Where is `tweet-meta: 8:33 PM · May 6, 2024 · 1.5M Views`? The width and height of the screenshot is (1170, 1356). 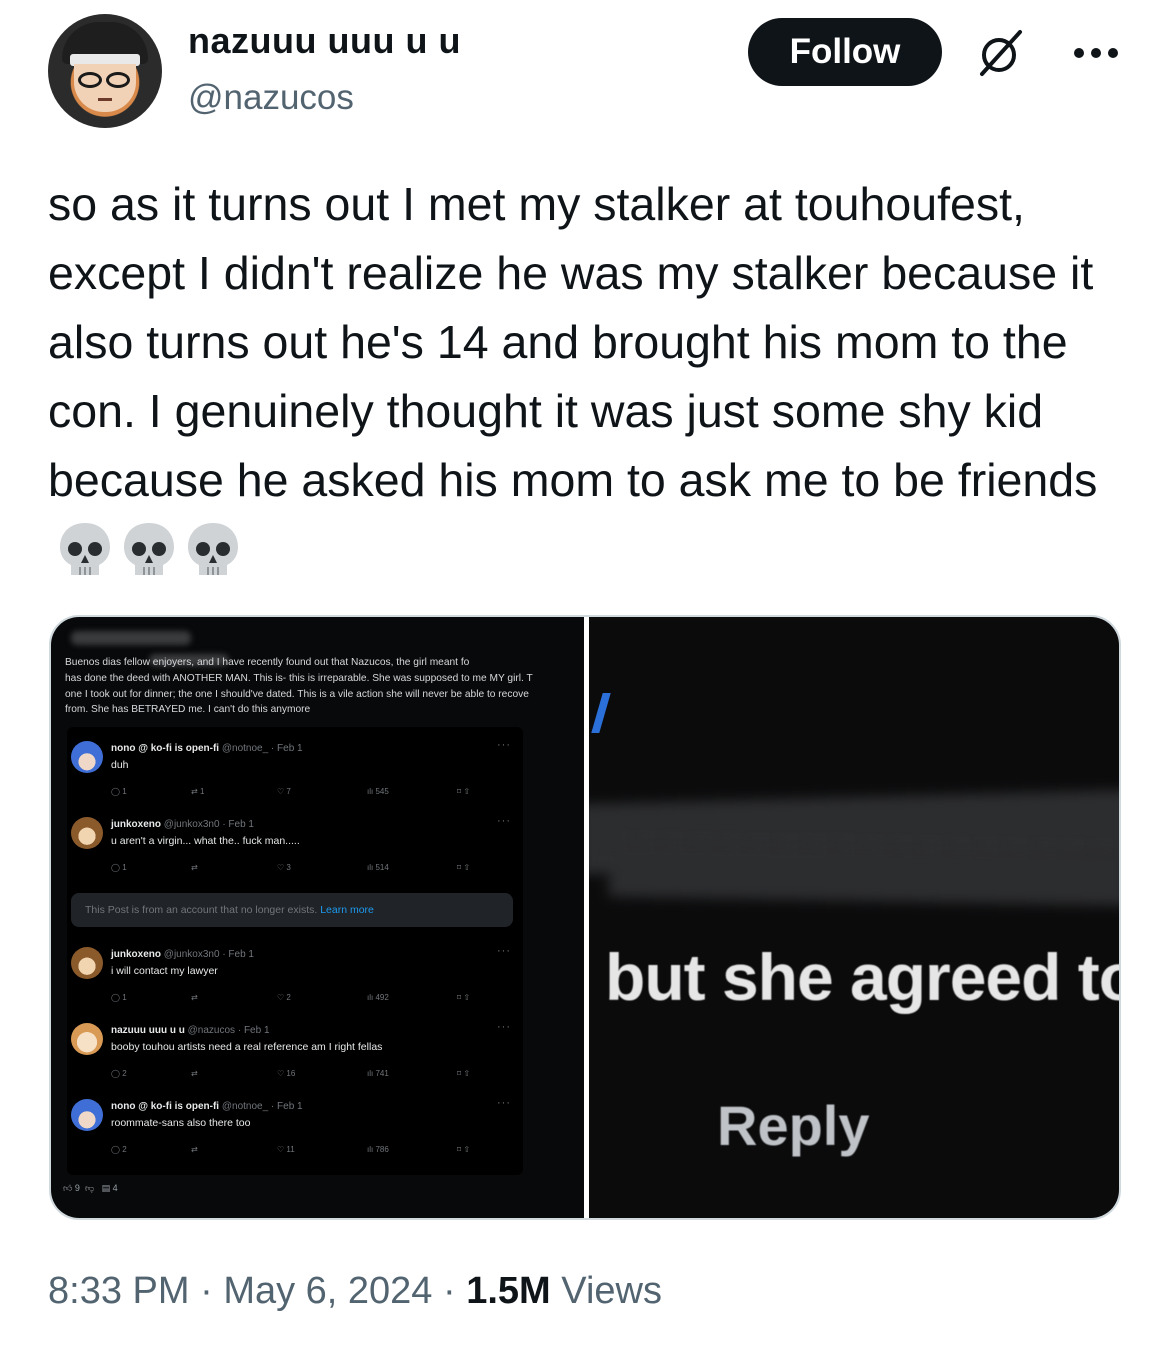 tweet-meta: 8:33 PM · May 6, 2024 · 1.5M Views is located at coordinates (355, 1291).